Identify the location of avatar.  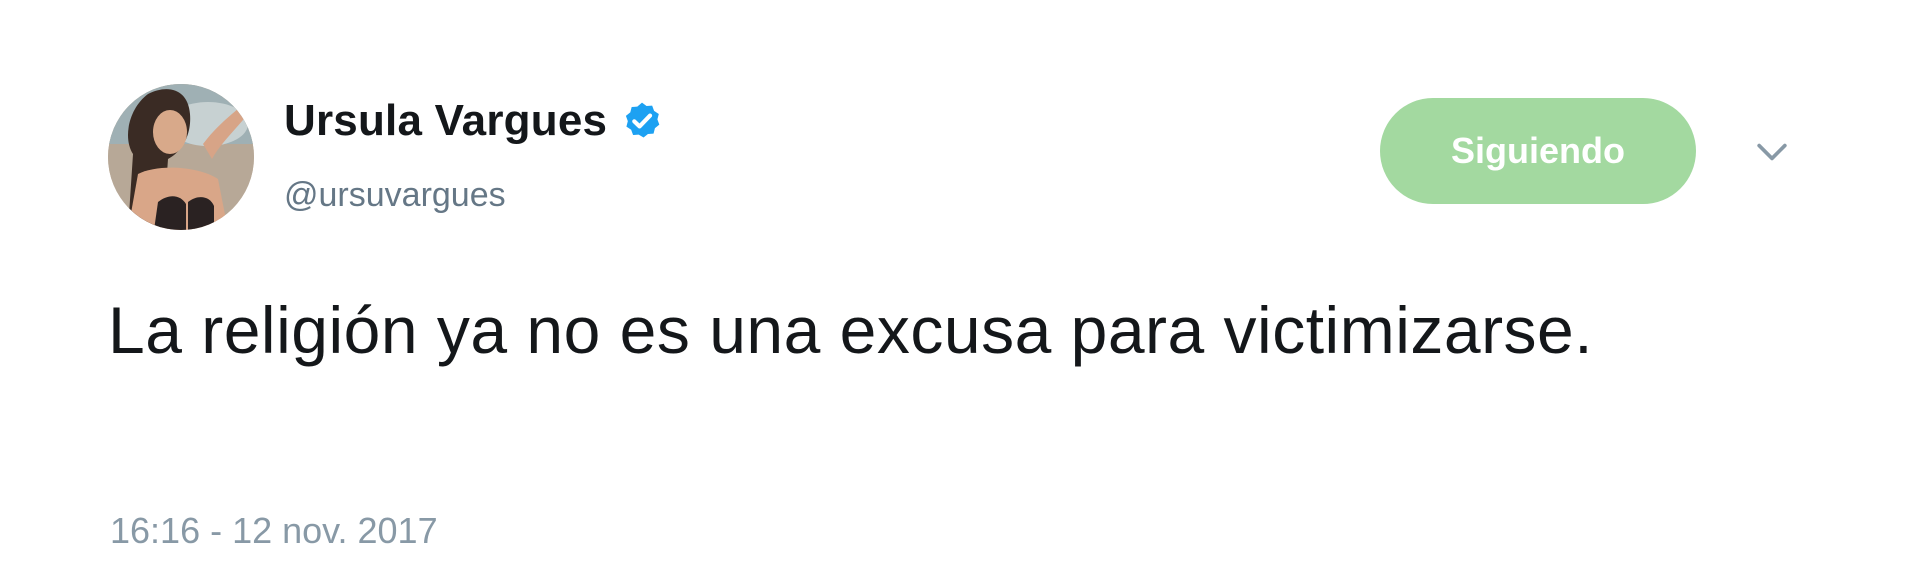
(181, 157).